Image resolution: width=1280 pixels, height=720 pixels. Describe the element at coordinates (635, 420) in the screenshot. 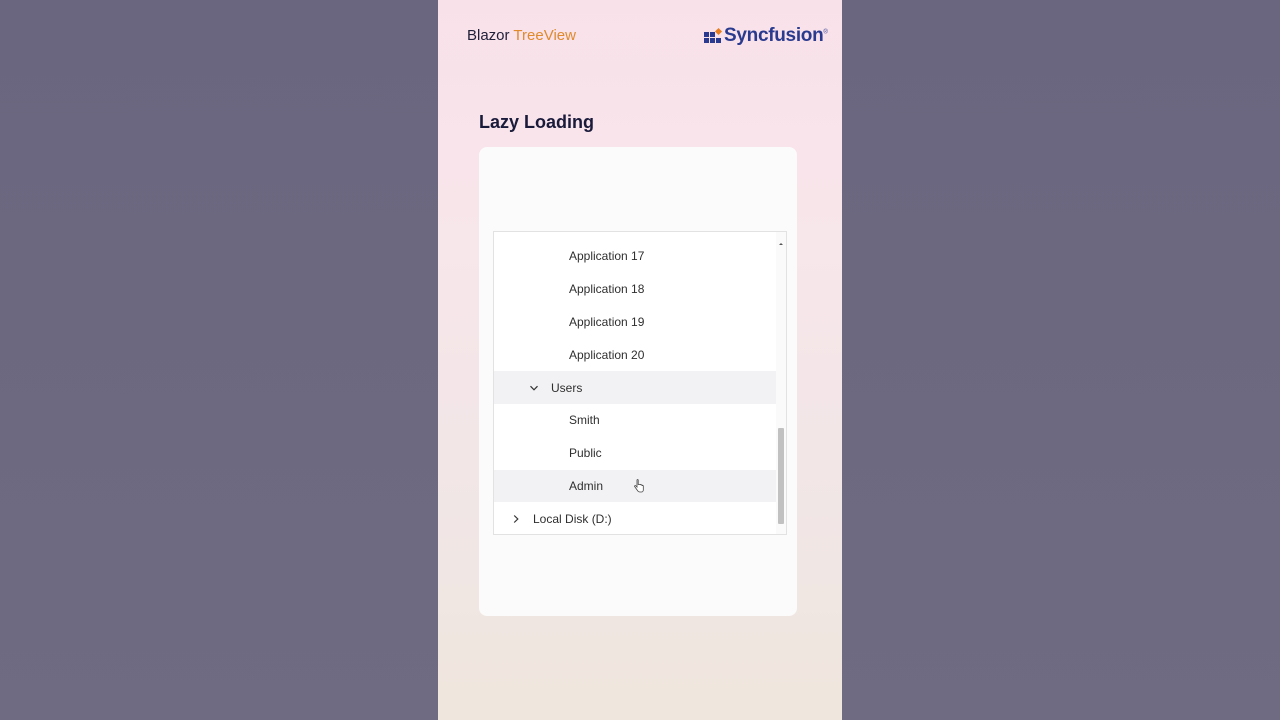

I see `tree-node-smith: Smith` at that location.